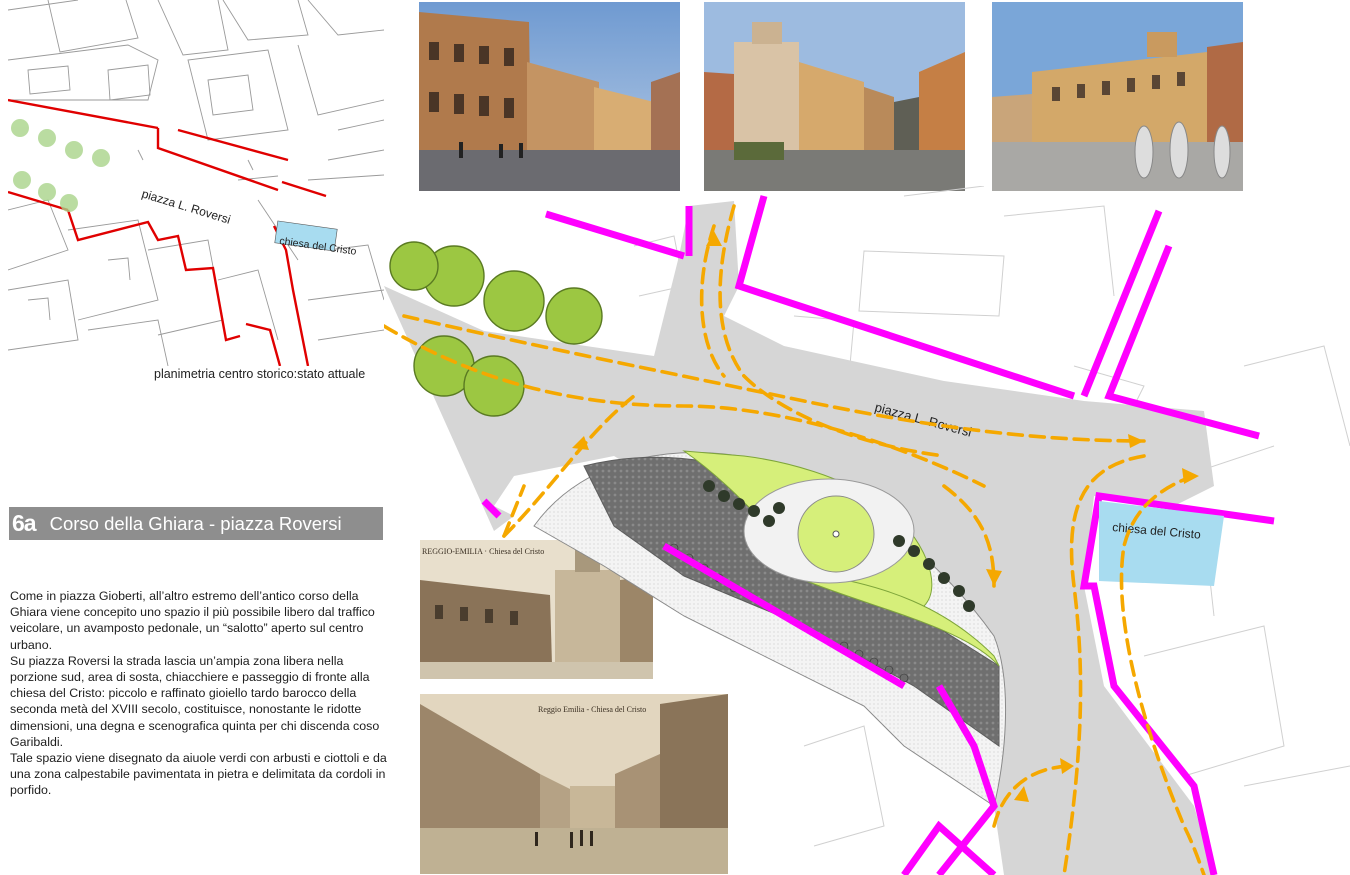 This screenshot has height=875, width=1350. I want to click on section-title-band: 6a Corso della Ghiara - piazza Roversi, so click(196, 523).